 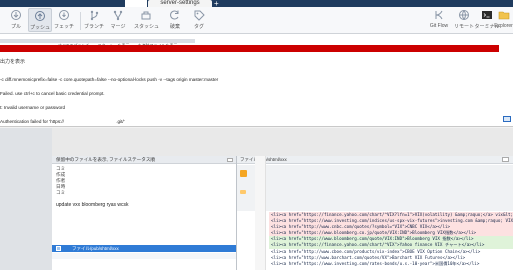 I want to click on branch-icon, so click(x=94, y=15).